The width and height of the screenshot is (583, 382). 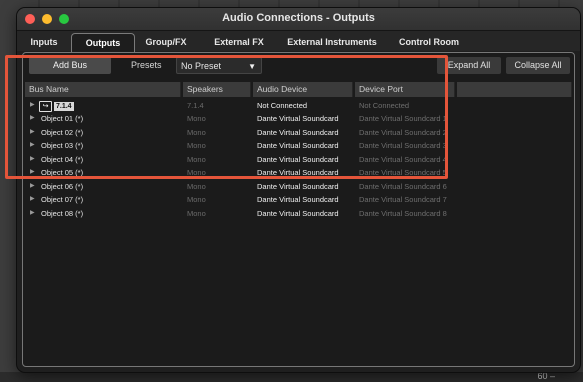 What do you see at coordinates (403, 118) in the screenshot?
I see `device-port: Dante Virtual Soundcard 1` at bounding box center [403, 118].